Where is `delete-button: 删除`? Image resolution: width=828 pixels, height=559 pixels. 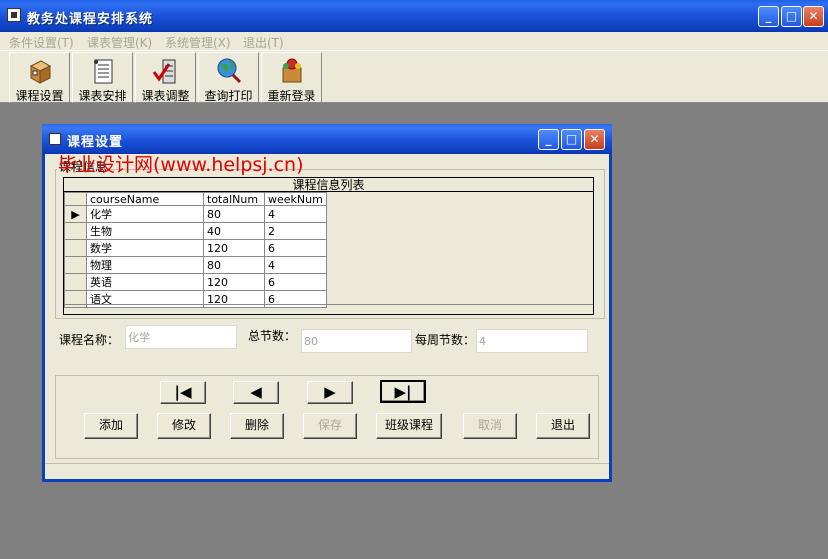 delete-button: 删除 is located at coordinates (257, 426).